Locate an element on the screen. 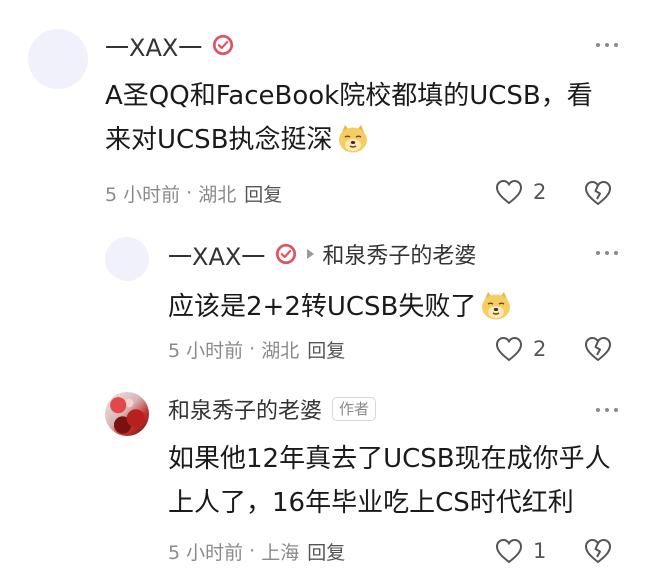  comment-text-line: 应该是2+2转UCSB失败了 is located at coordinates (340, 307).